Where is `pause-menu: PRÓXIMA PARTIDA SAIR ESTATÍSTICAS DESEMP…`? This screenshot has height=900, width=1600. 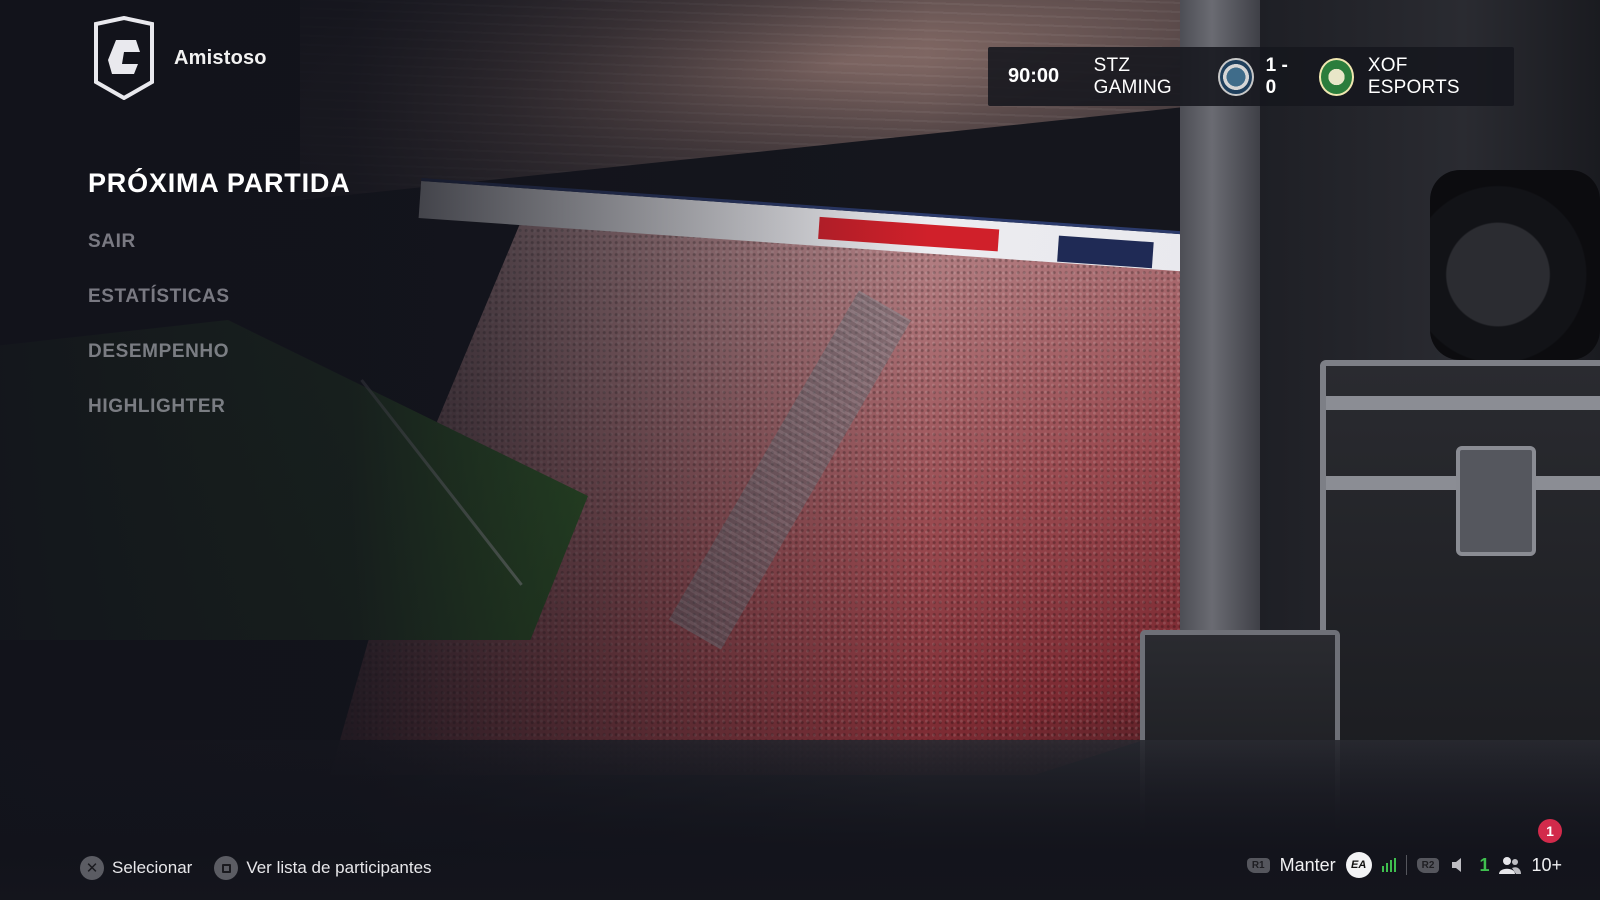 pause-menu: PRÓXIMA PARTIDA SAIR ESTATÍSTICAS DESEMP… is located at coordinates (219, 293).